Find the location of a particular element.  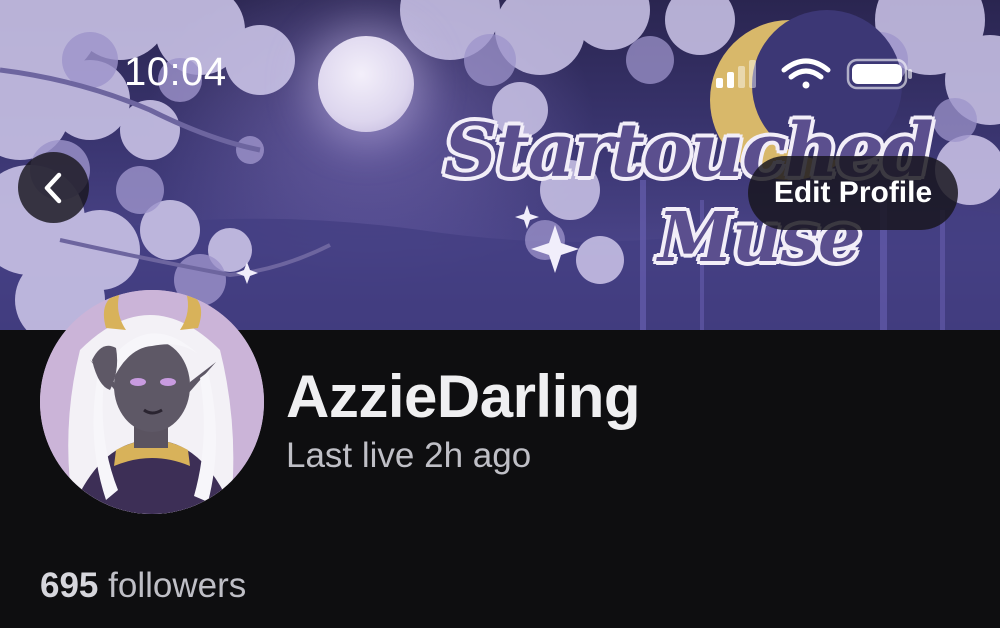

followers-count: 695 followers is located at coordinates (143, 586).